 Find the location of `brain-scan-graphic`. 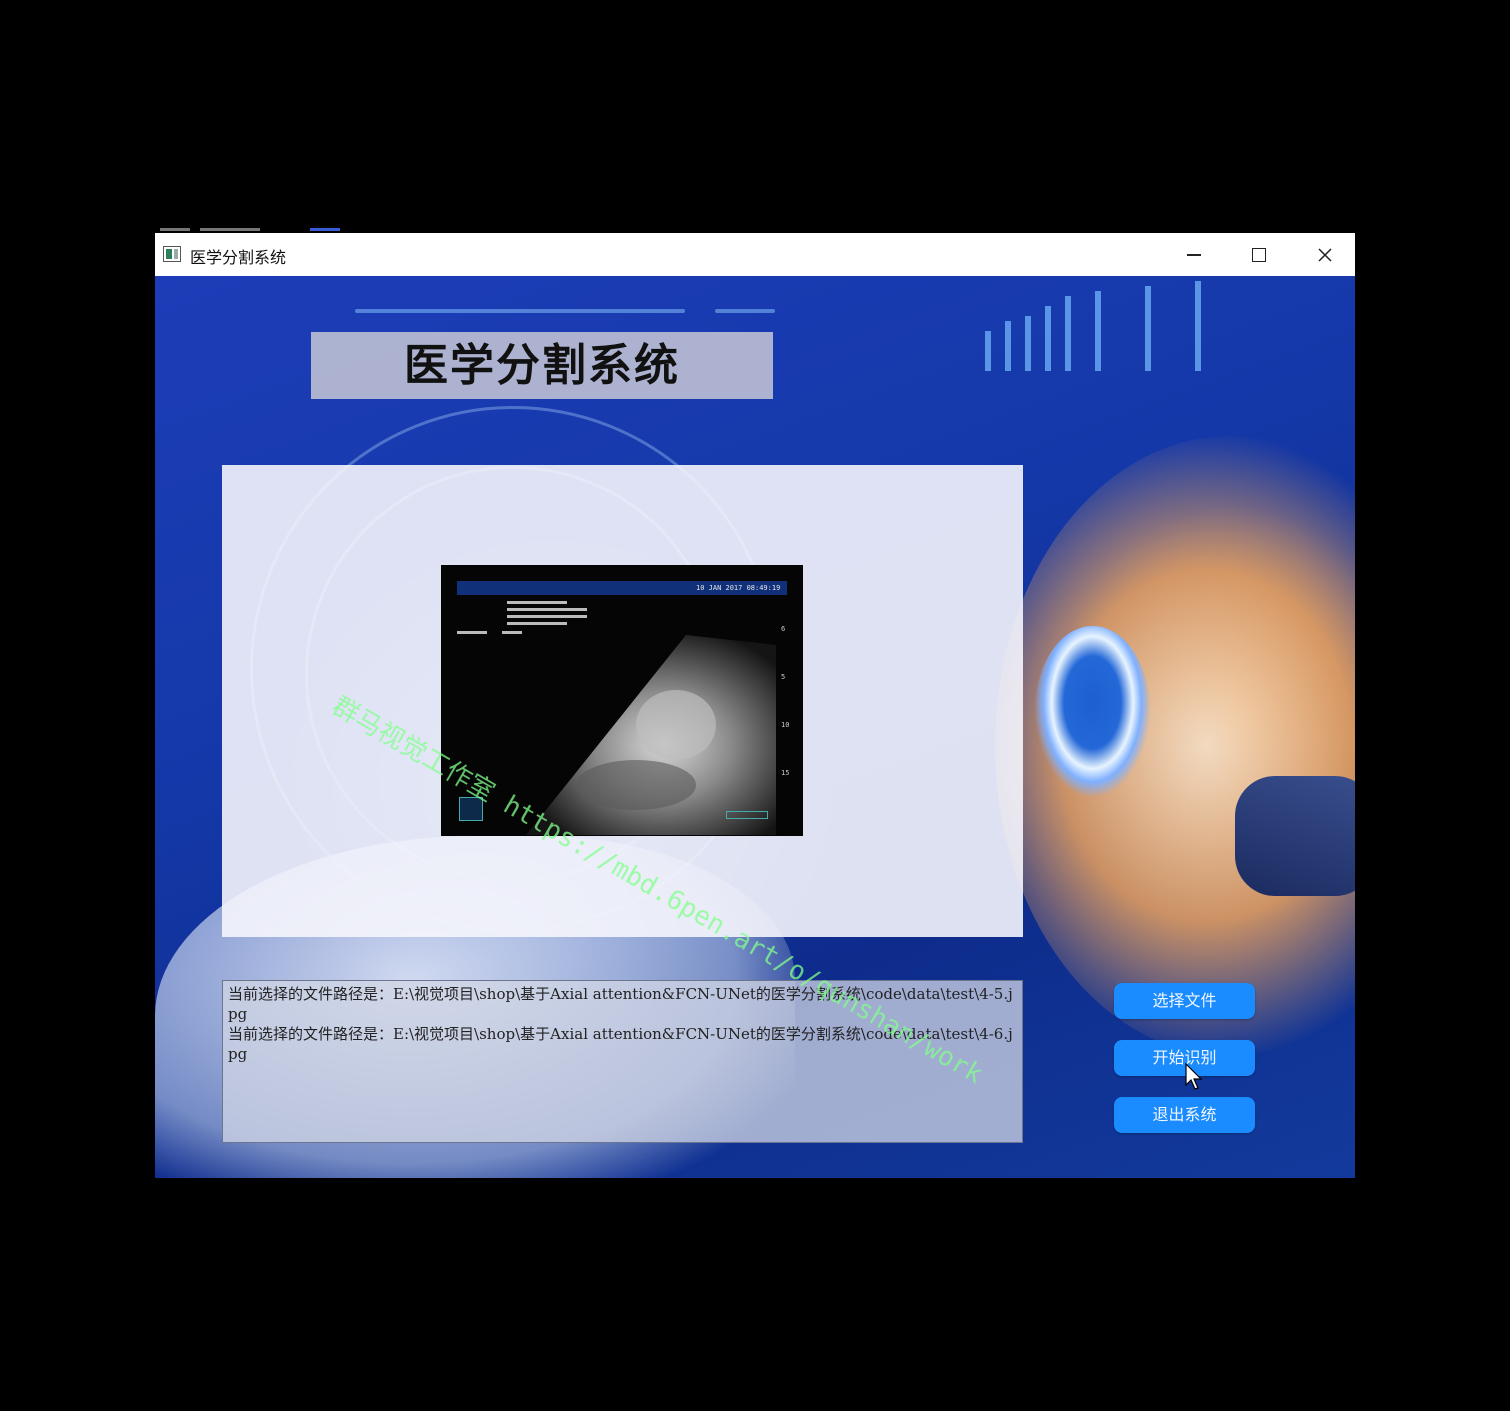

brain-scan-graphic is located at coordinates (1092, 711).